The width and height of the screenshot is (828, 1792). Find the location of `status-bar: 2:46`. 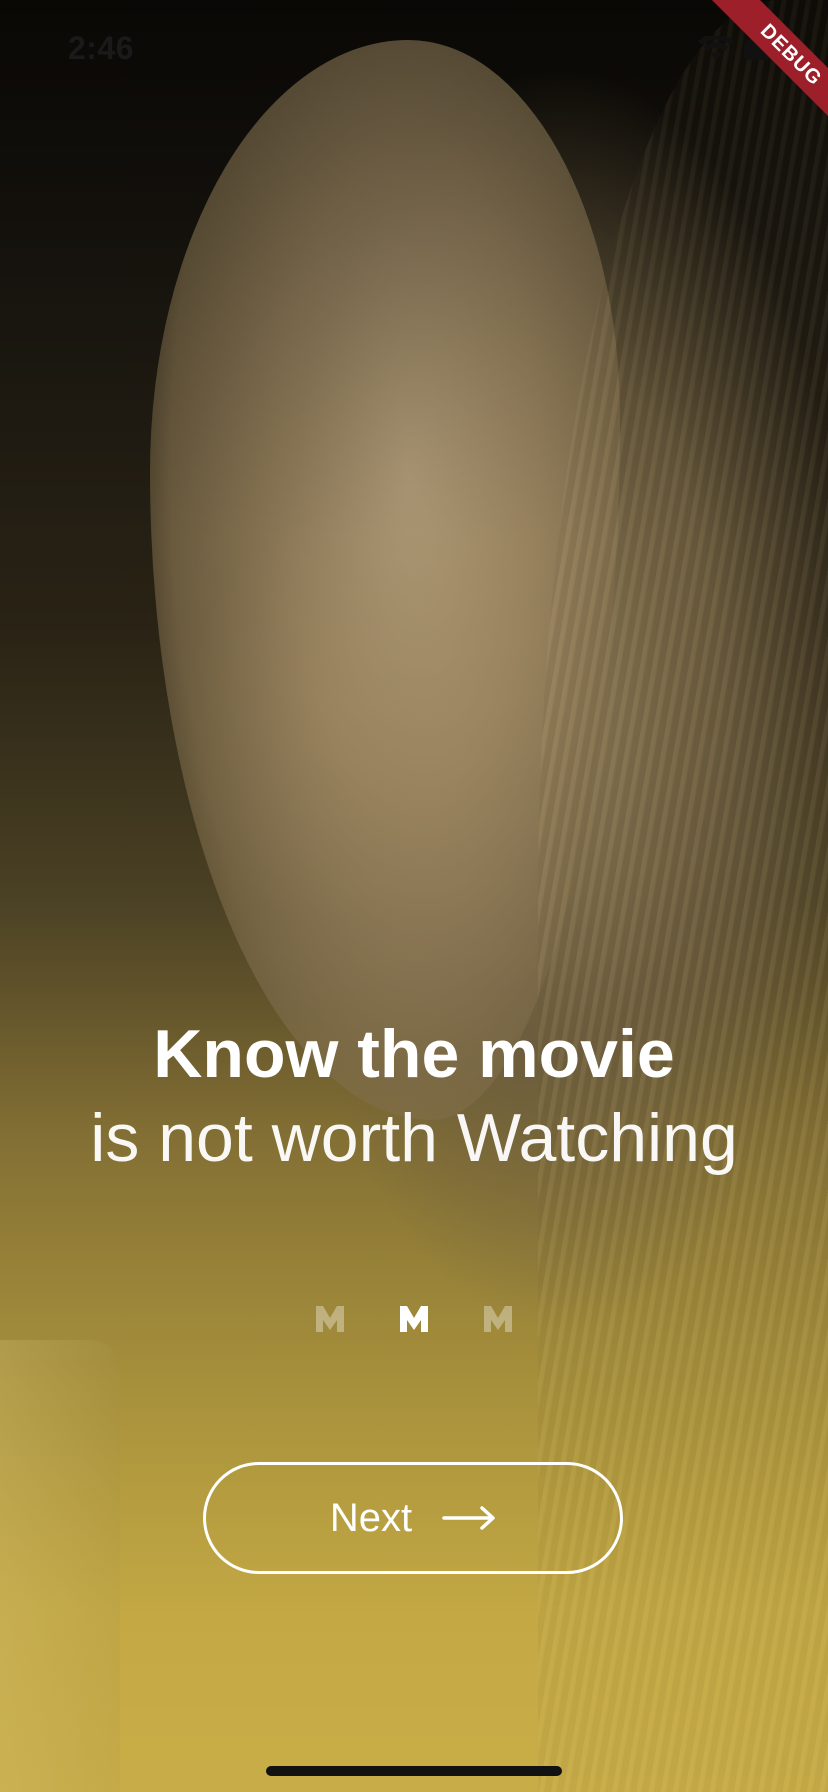

status-bar: 2:46 is located at coordinates (414, 48).